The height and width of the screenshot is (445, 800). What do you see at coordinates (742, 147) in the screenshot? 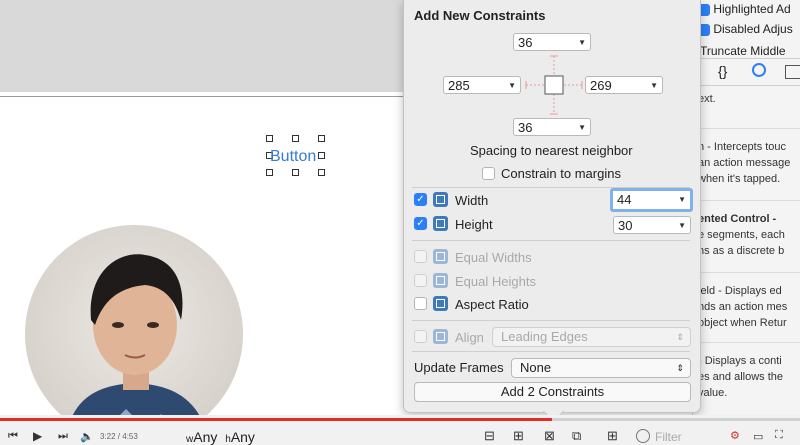
I see `library-description: n - Intercepts touc` at bounding box center [742, 147].